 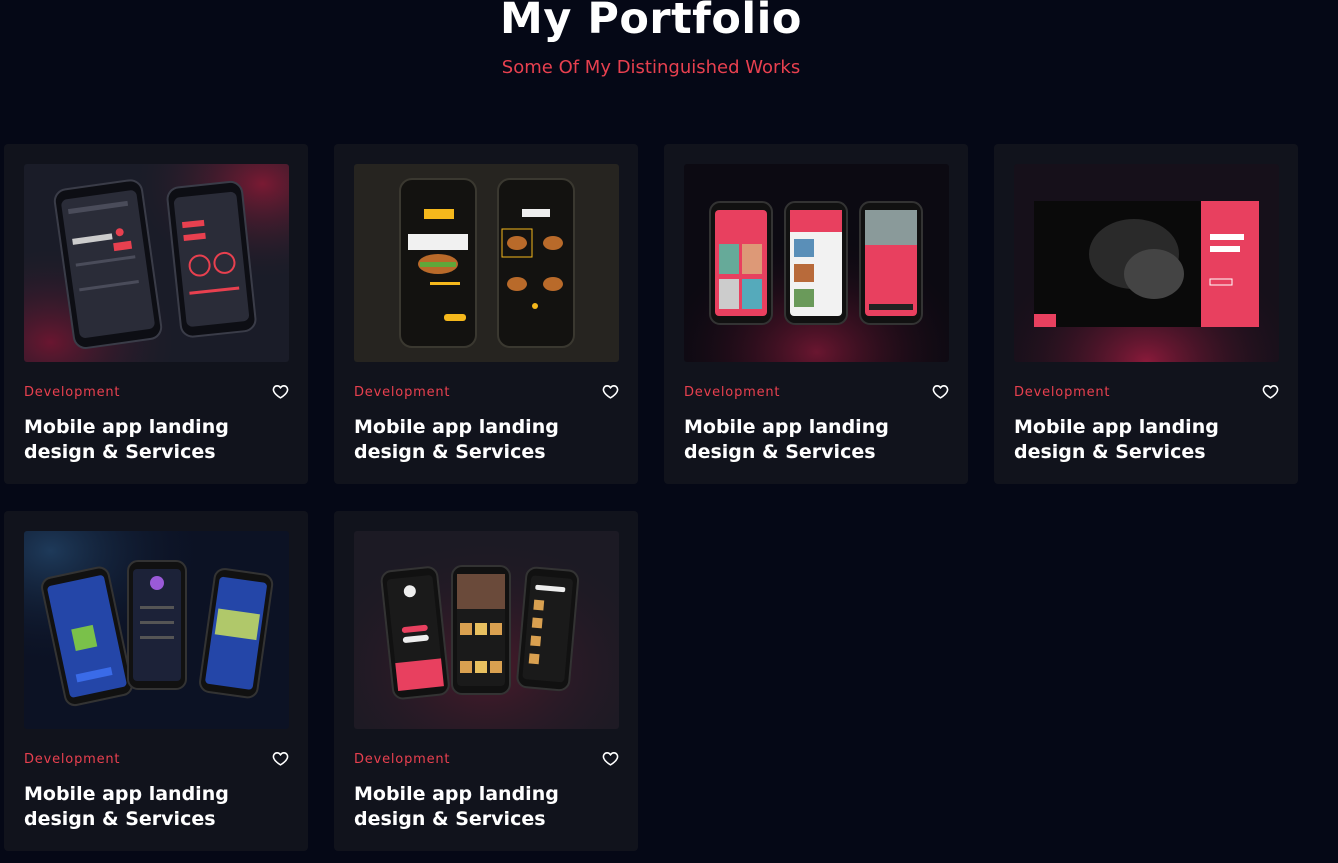 I want to click on workout-landing-image, so click(x=1146, y=263).